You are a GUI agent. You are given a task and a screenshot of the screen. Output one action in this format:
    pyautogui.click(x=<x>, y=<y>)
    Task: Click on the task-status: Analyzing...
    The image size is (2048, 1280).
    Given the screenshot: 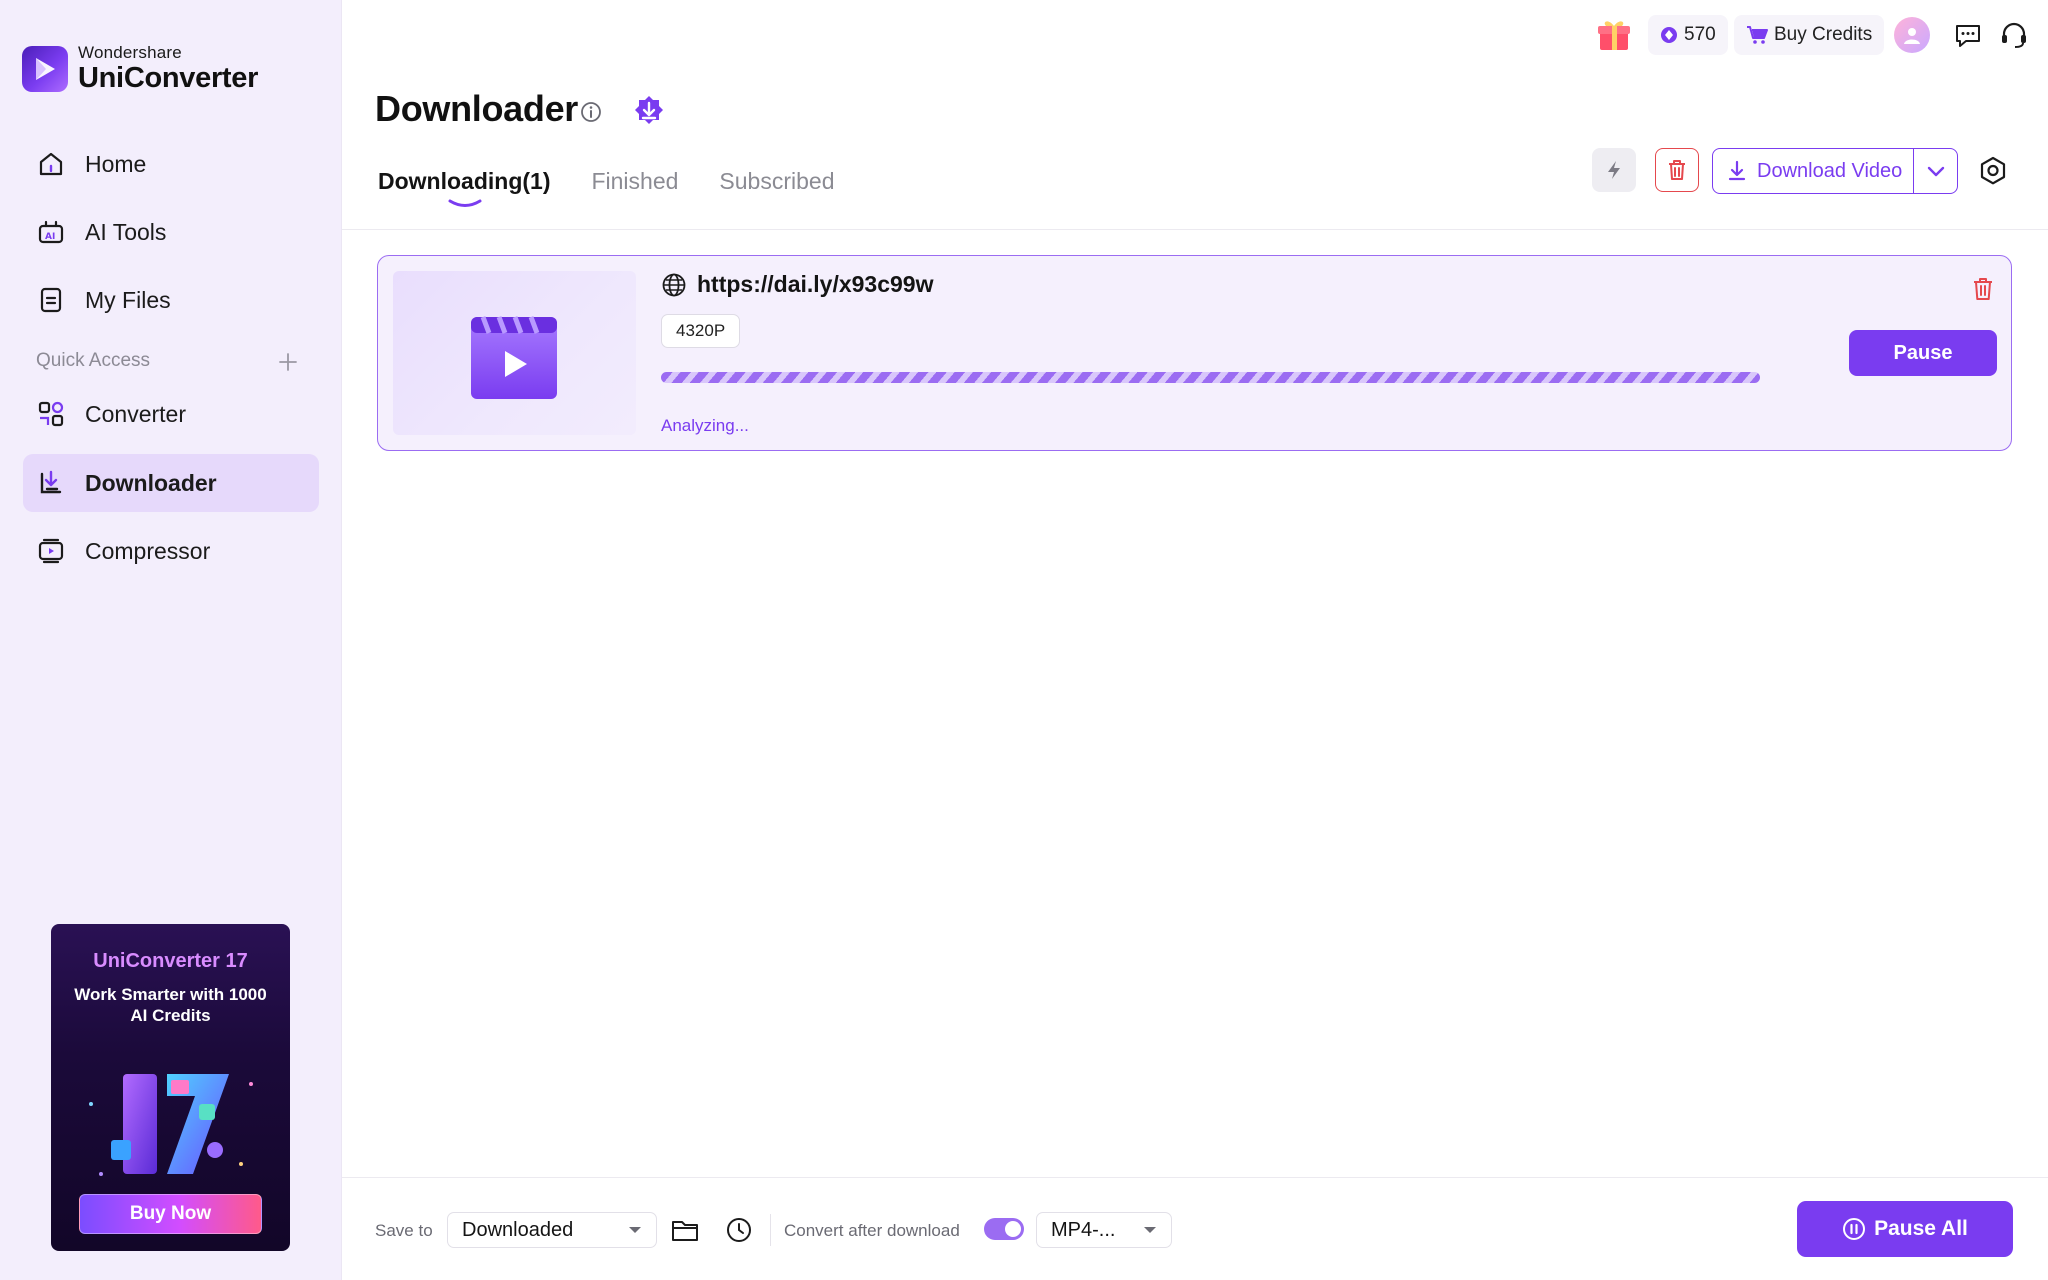 What is the action you would take?
    pyautogui.click(x=705, y=425)
    